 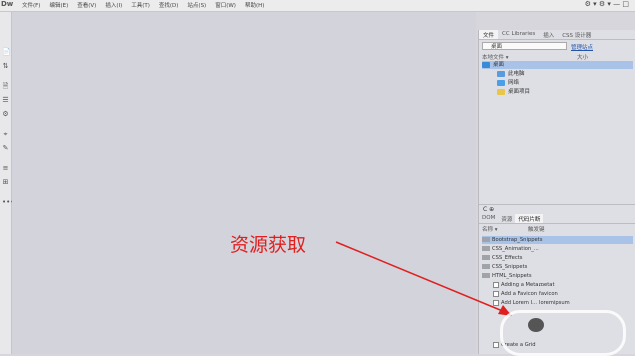 I want to click on annotation-arrow, so click(x=423, y=278).